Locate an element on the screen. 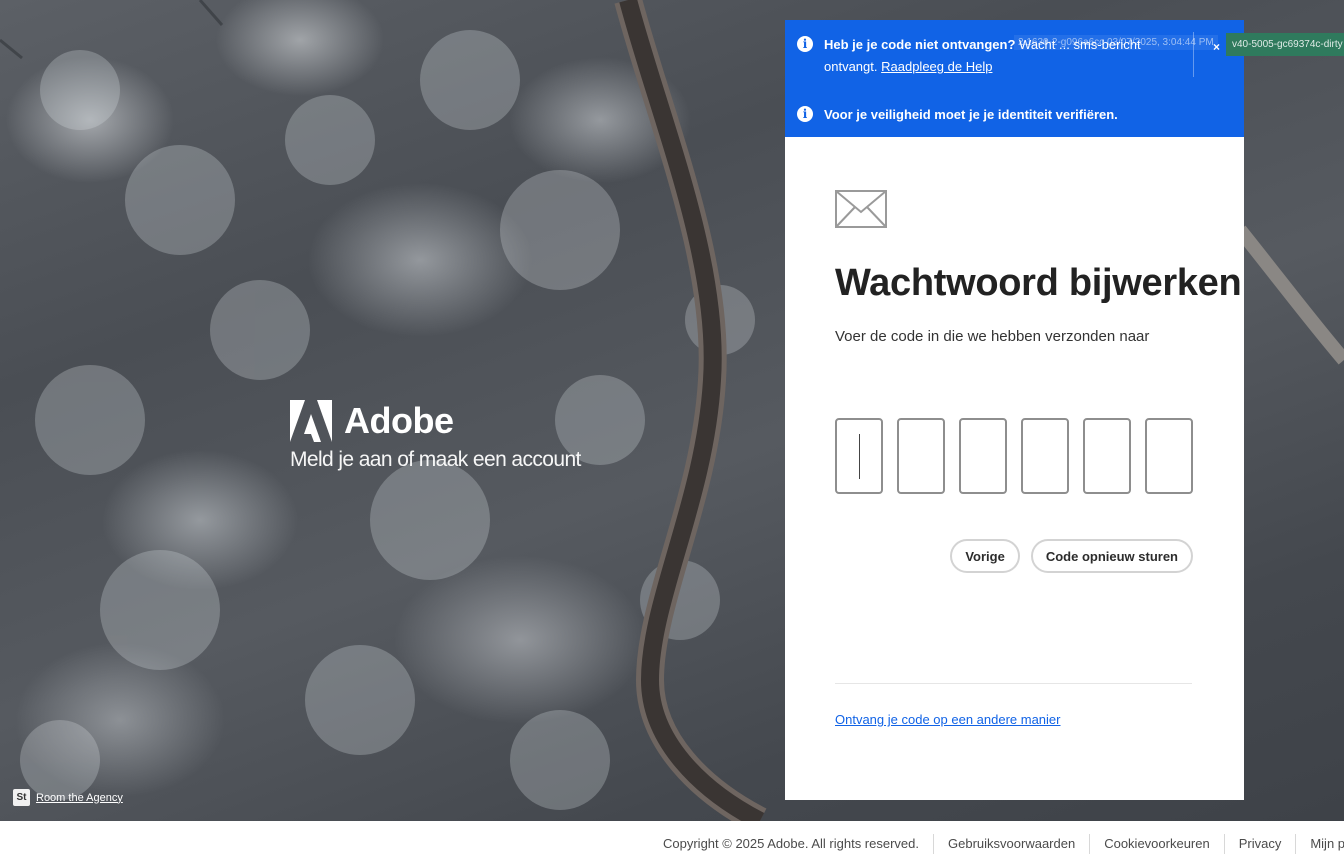  adobe-logo-icon is located at coordinates (311, 421).